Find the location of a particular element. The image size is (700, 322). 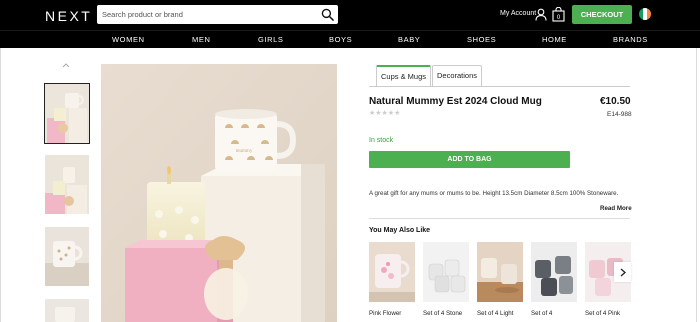

recommendations-heading: You May Also Like is located at coordinates (400, 230).